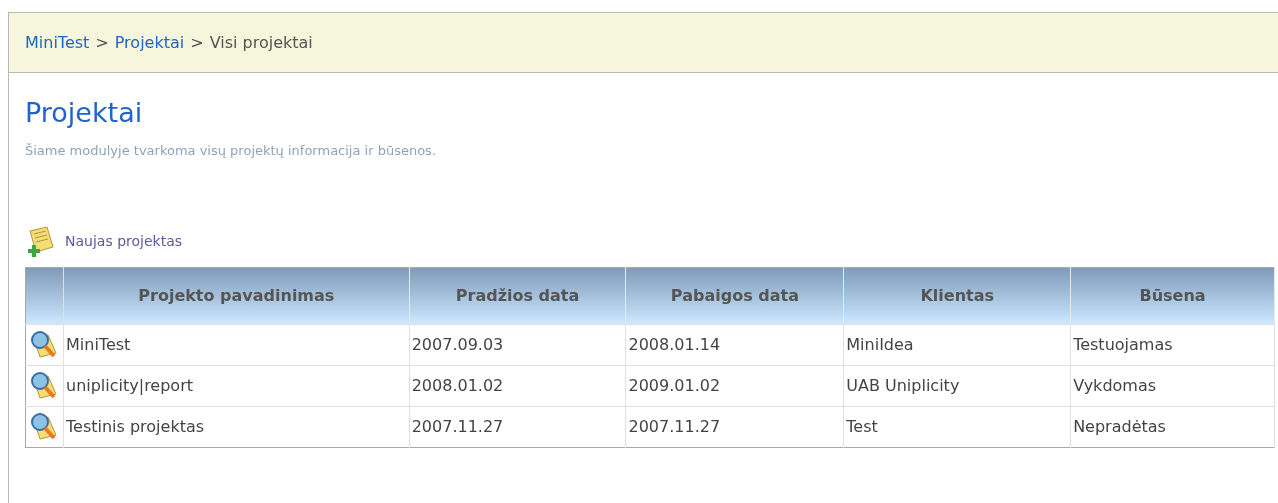  Describe the element at coordinates (957, 385) in the screenshot. I see `table-cell: UAB Uniplicity` at that location.